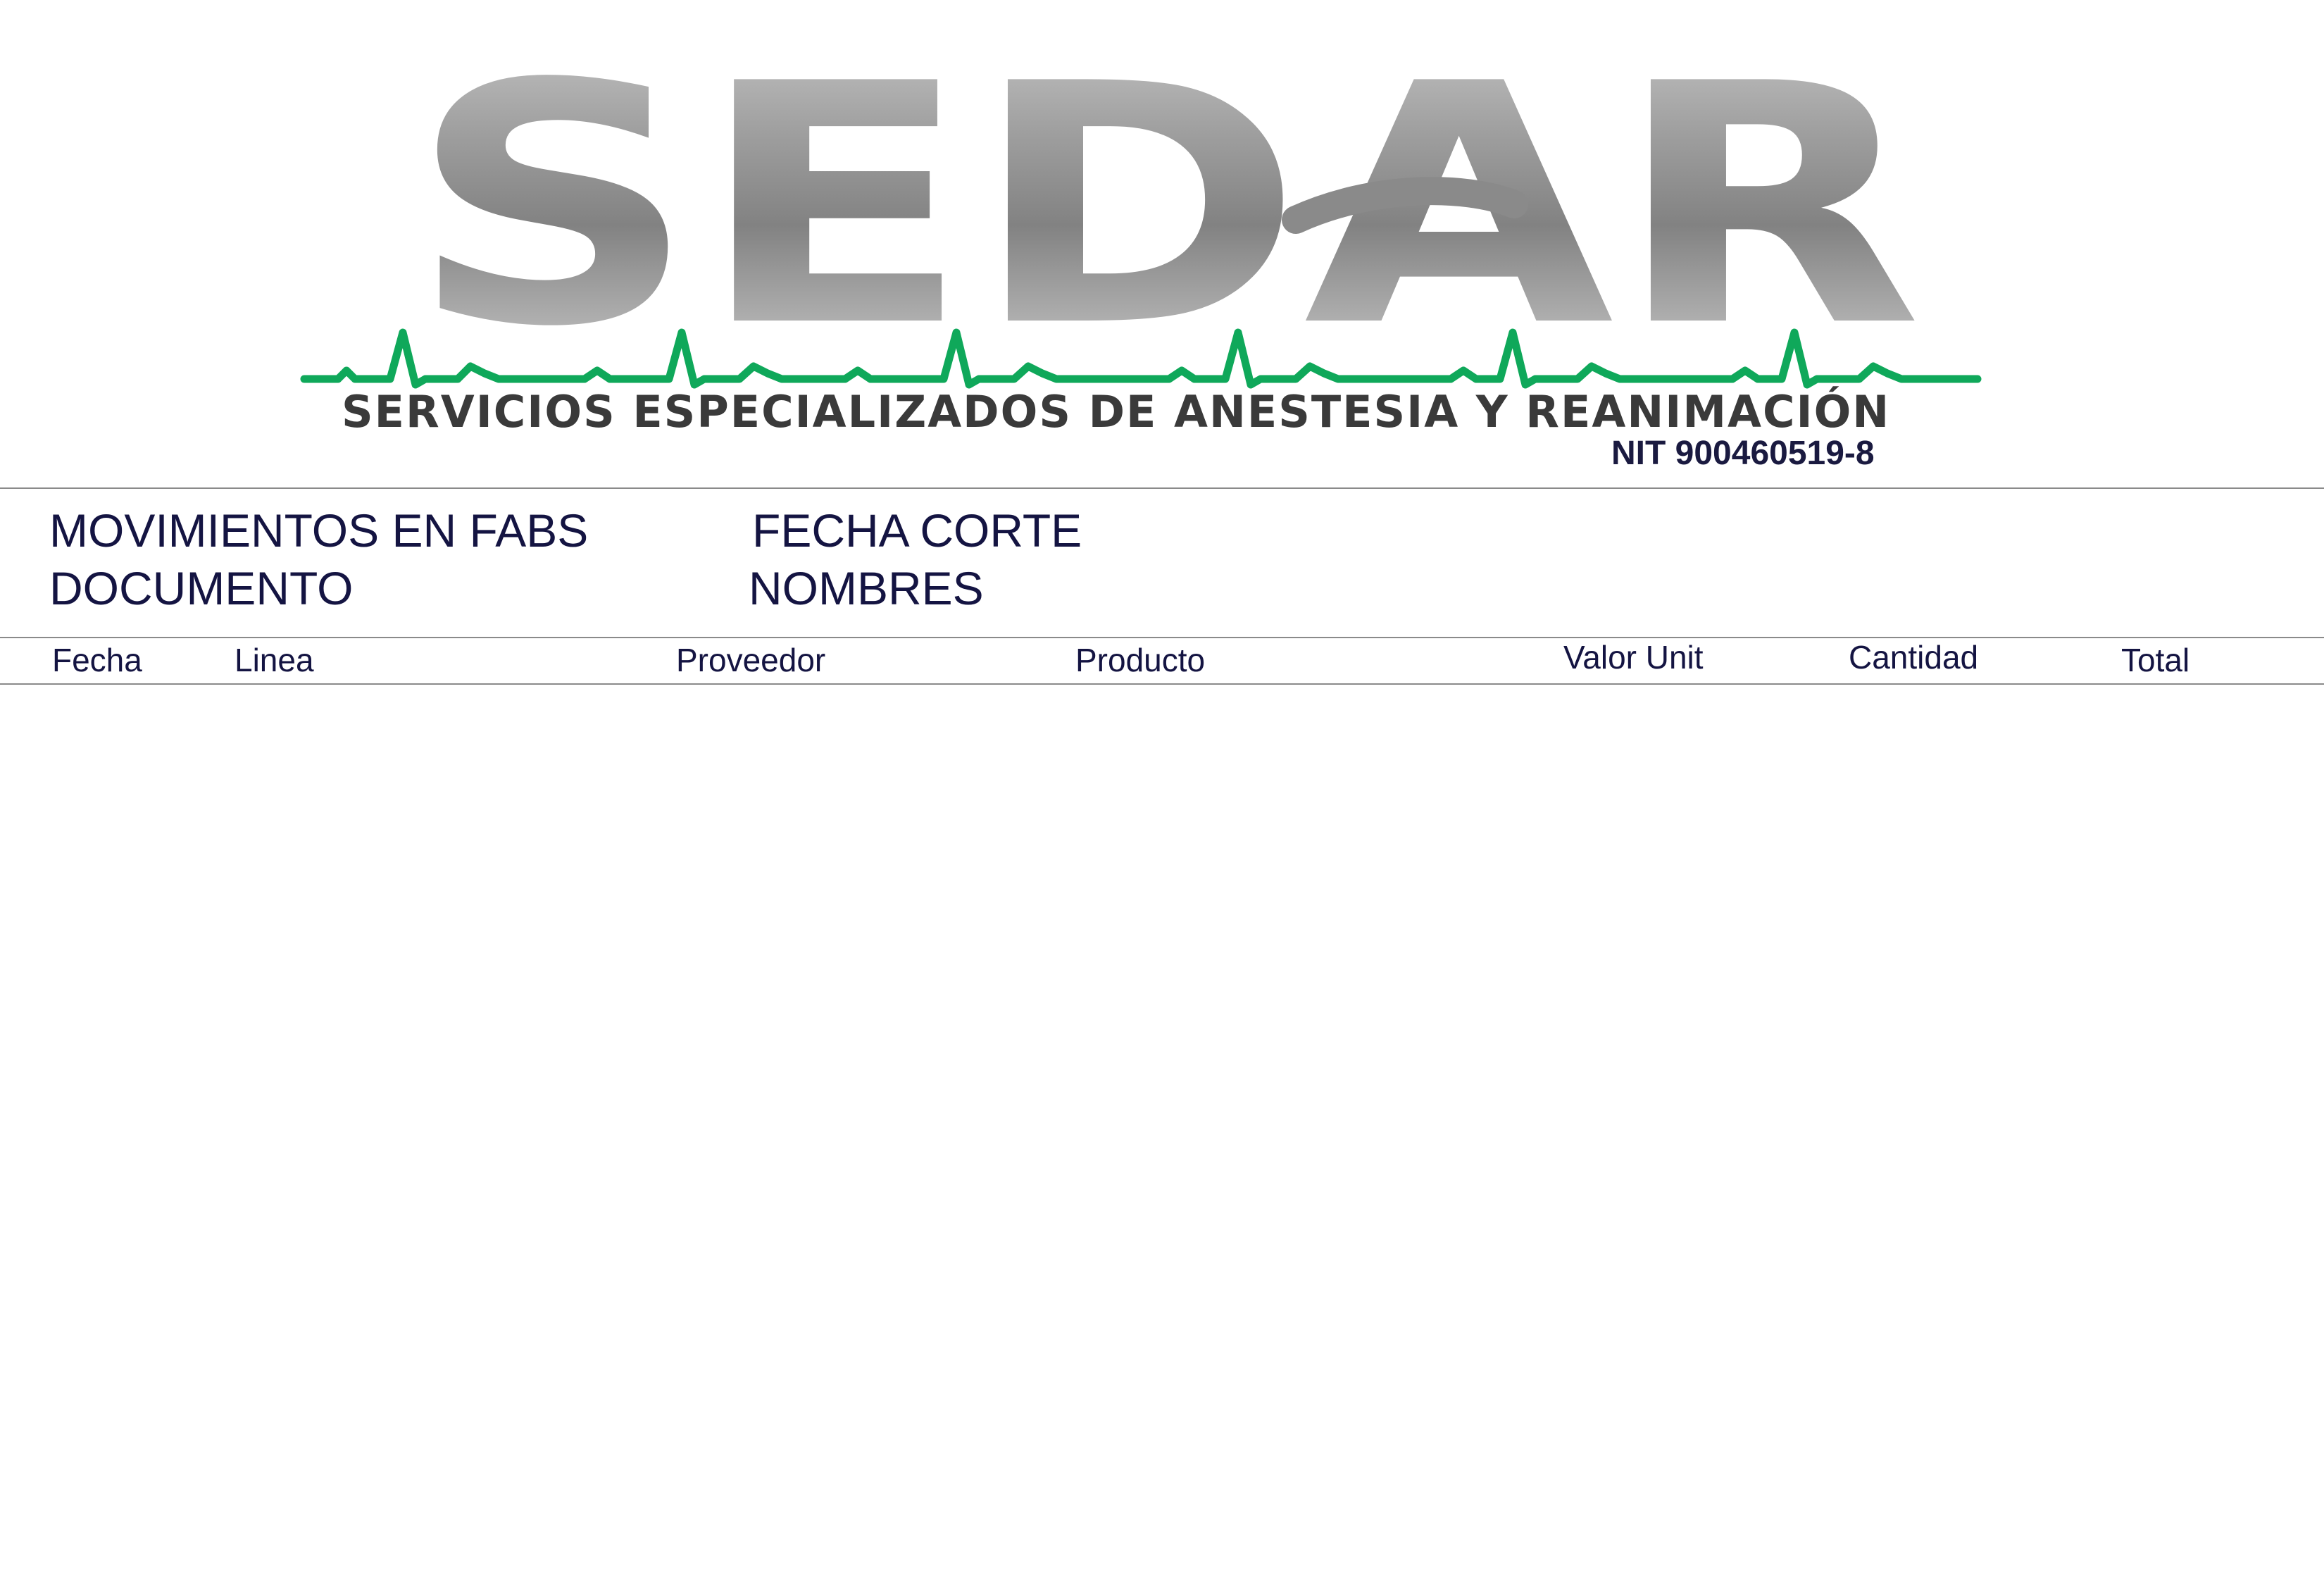 This screenshot has width=2324, height=1585. I want to click on column-header-total: Total, so click(2155, 660).